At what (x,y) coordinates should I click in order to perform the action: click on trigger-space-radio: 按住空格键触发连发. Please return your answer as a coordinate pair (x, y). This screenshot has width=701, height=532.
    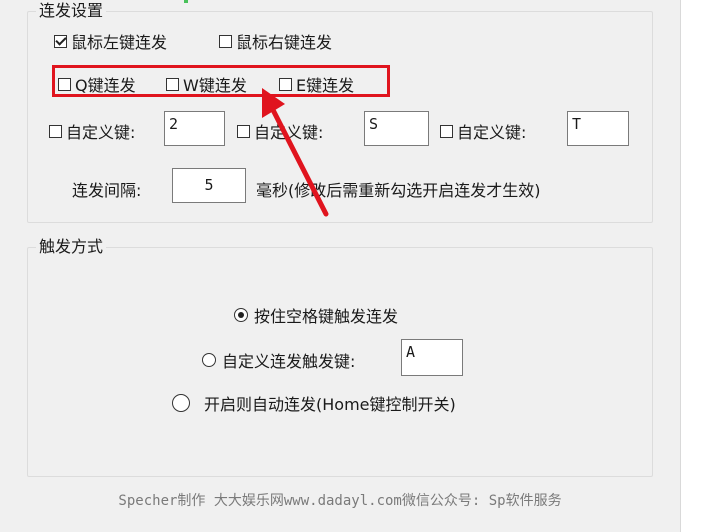
    Looking at the image, I should click on (316, 315).